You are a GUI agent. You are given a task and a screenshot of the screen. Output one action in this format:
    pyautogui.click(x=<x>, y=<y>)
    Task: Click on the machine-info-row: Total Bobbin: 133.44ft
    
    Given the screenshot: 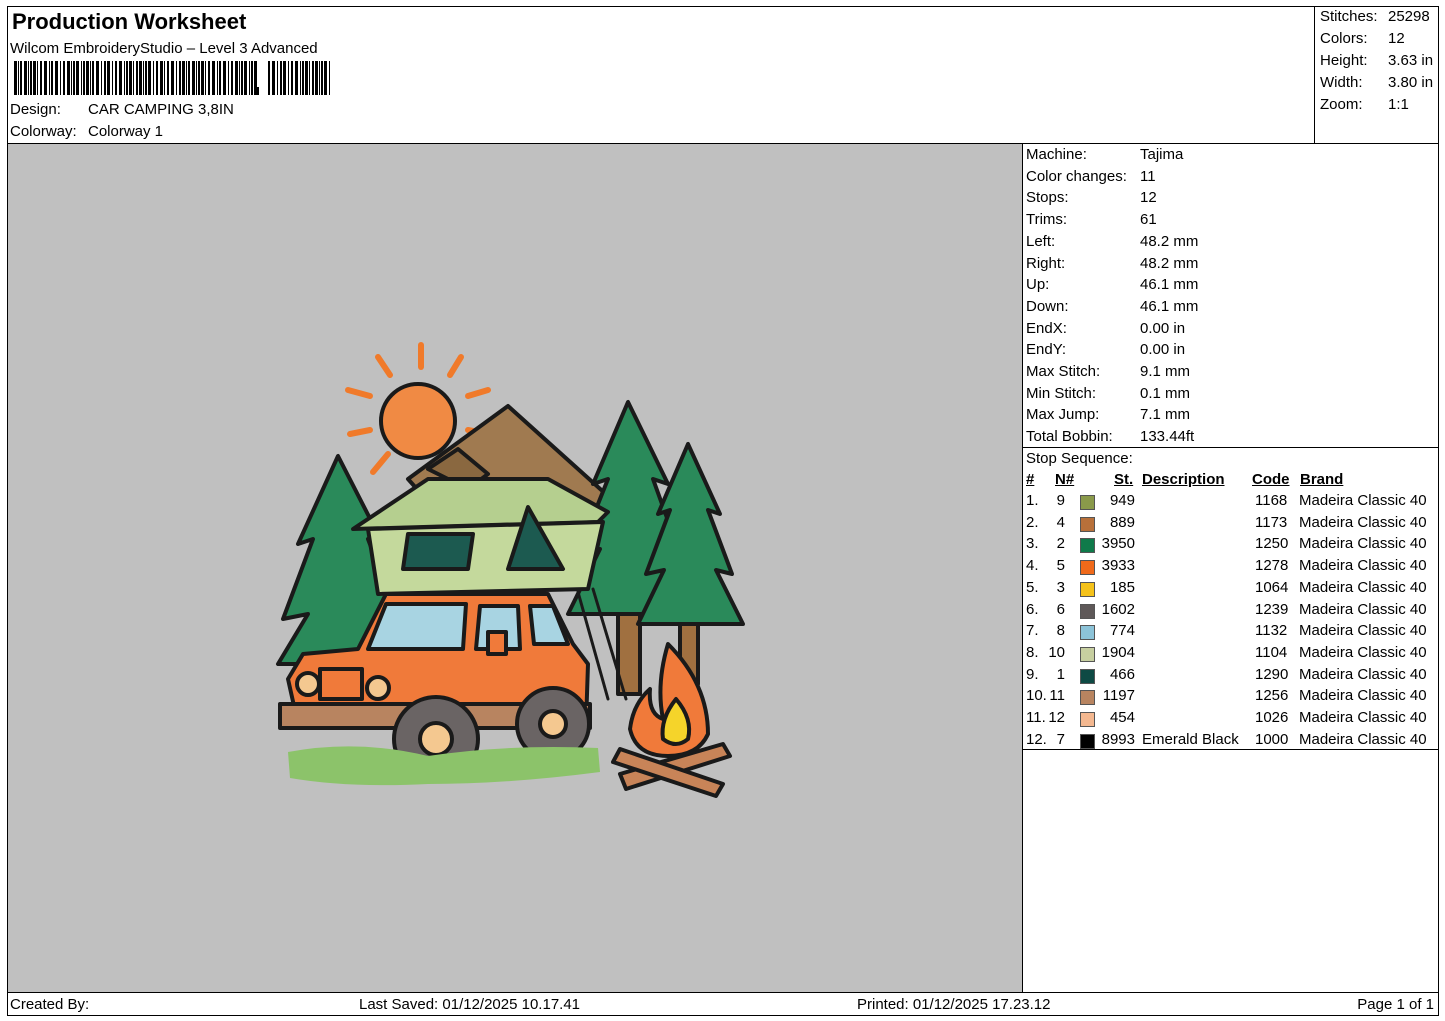 What is the action you would take?
    pyautogui.click(x=1110, y=436)
    